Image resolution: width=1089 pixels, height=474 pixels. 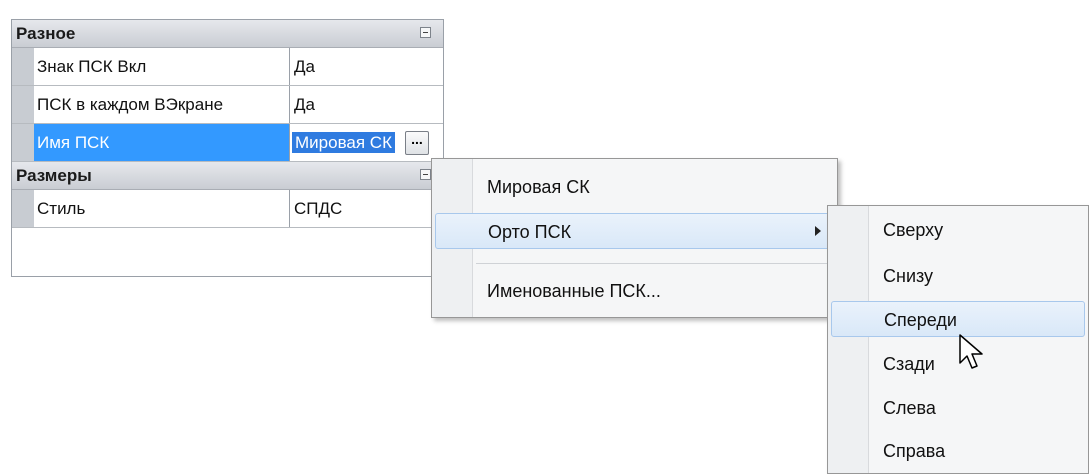 I want to click on submenu-item-front: Спереди, so click(x=958, y=319).